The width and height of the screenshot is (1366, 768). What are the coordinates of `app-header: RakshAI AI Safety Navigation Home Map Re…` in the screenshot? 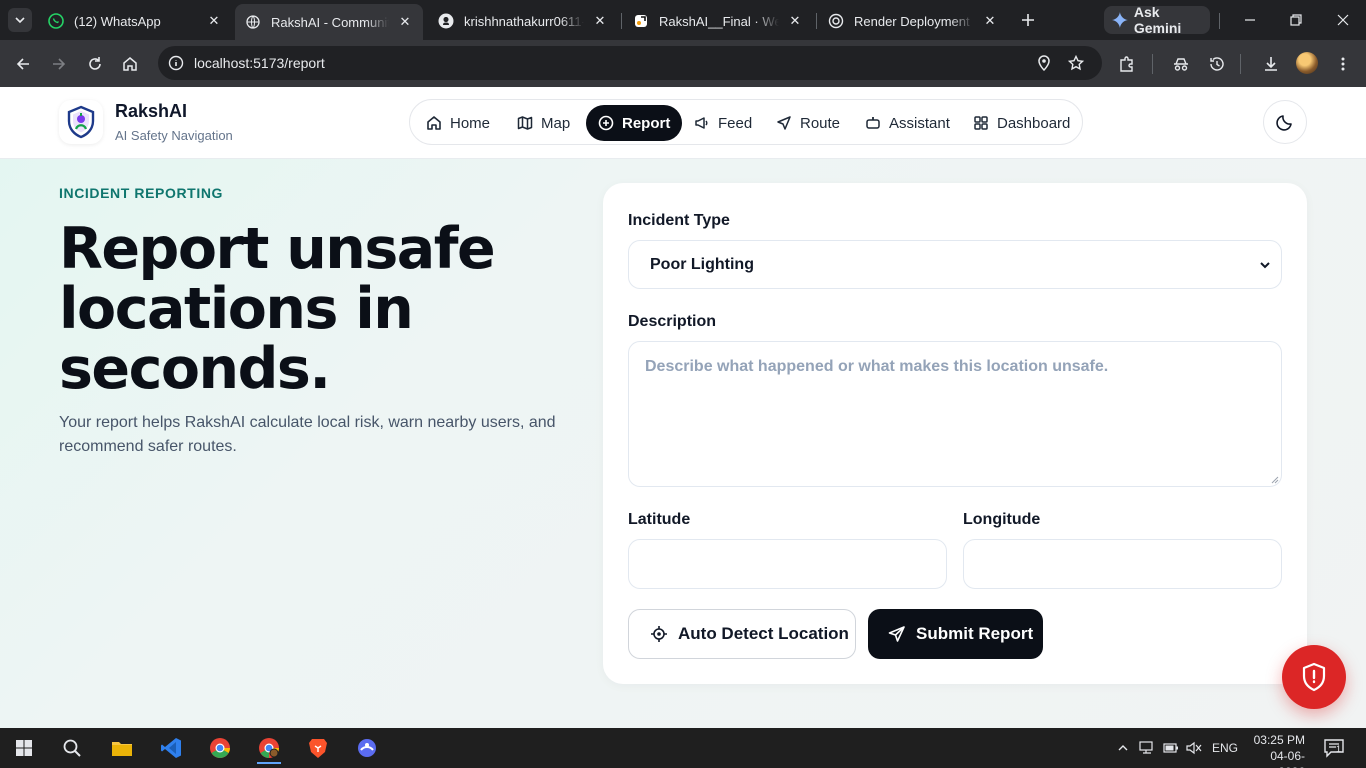 It's located at (683, 123).